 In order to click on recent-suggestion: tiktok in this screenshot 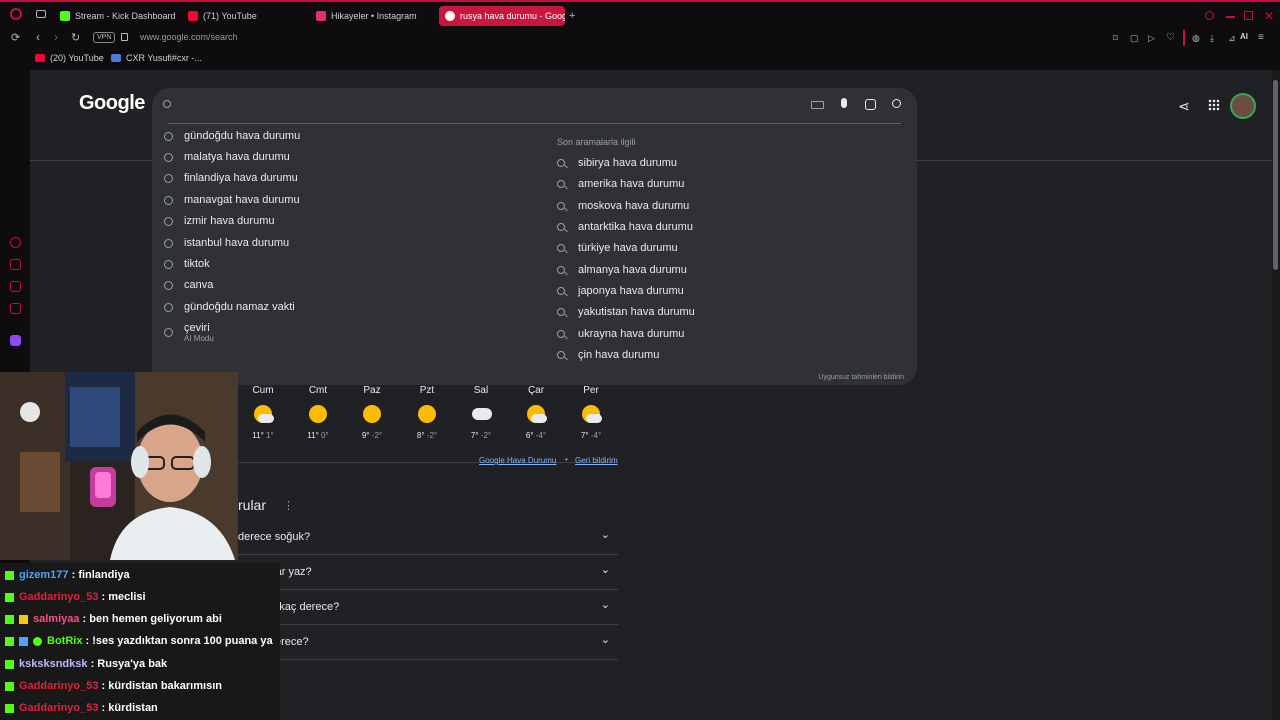, I will do `click(187, 264)`.